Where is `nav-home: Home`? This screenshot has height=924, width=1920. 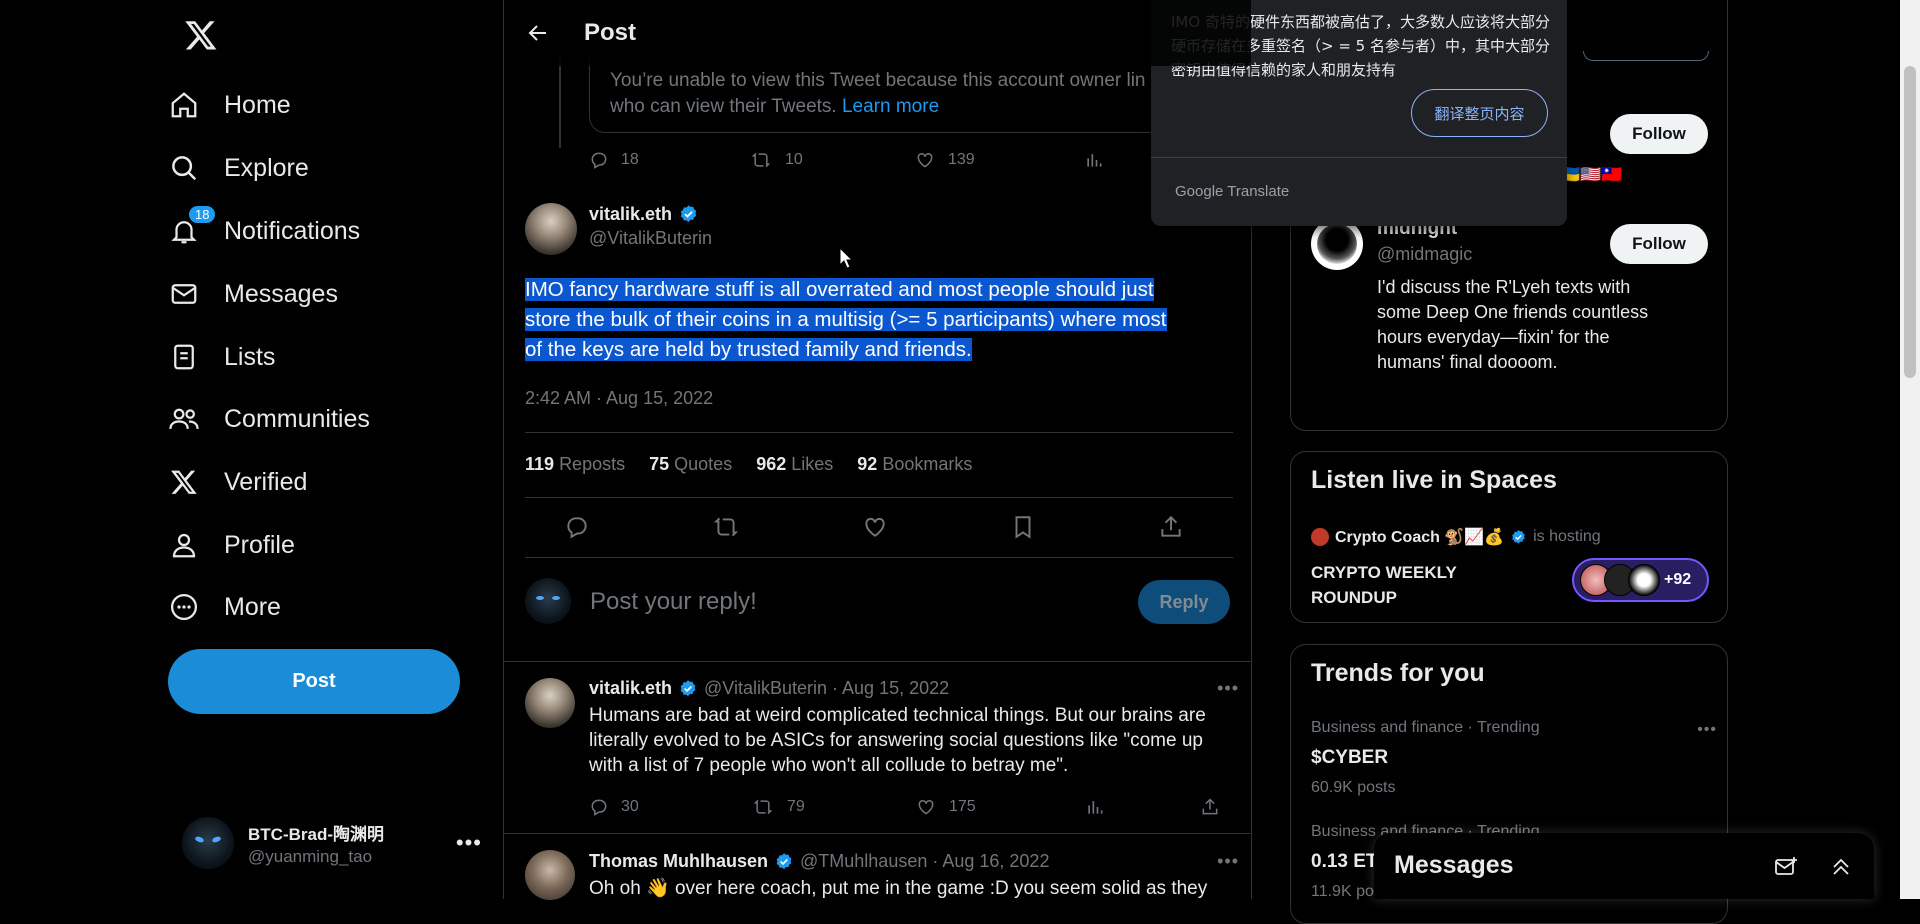 nav-home: Home is located at coordinates (229, 105).